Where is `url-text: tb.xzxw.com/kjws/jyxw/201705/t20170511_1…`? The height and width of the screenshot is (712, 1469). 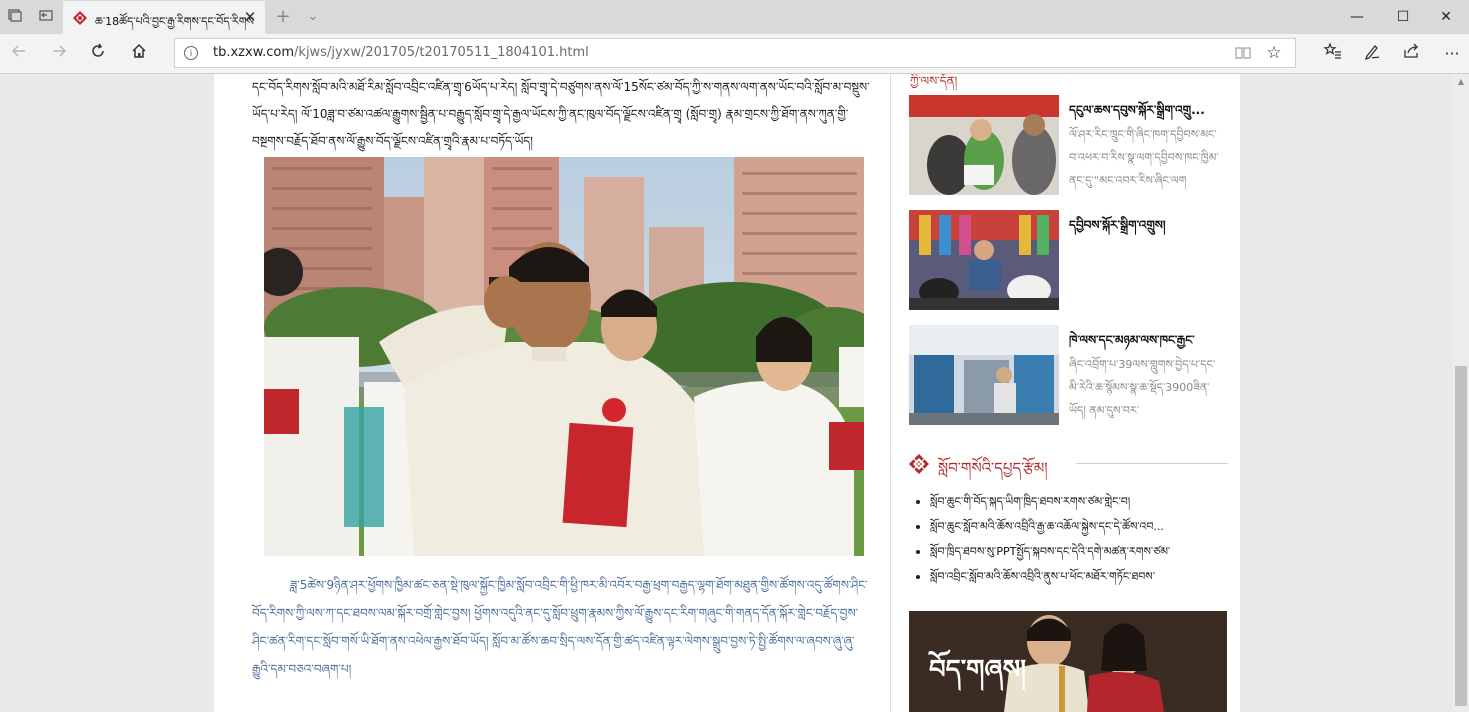
url-text: tb.xzxw.com/kjws/jyxw/201705/t20170511_1… is located at coordinates (401, 52).